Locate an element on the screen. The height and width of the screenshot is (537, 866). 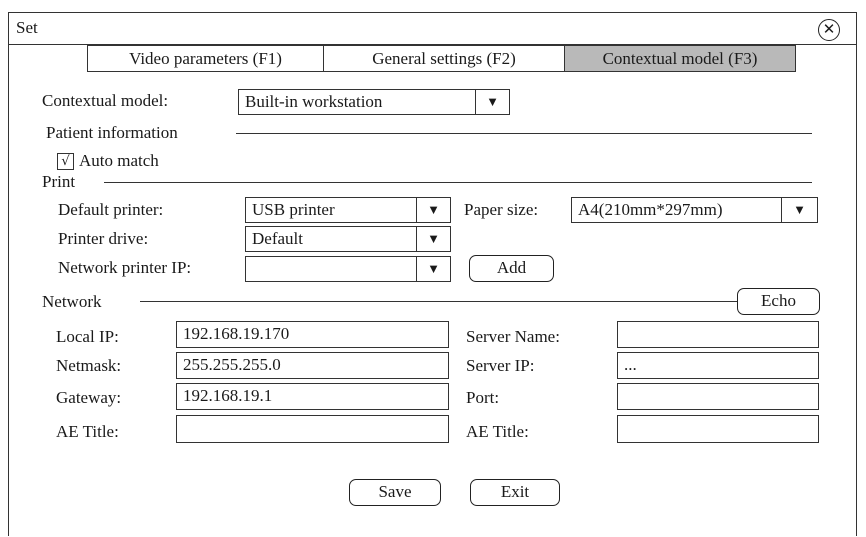
auto-match-checkbox: √ is located at coordinates (65, 161).